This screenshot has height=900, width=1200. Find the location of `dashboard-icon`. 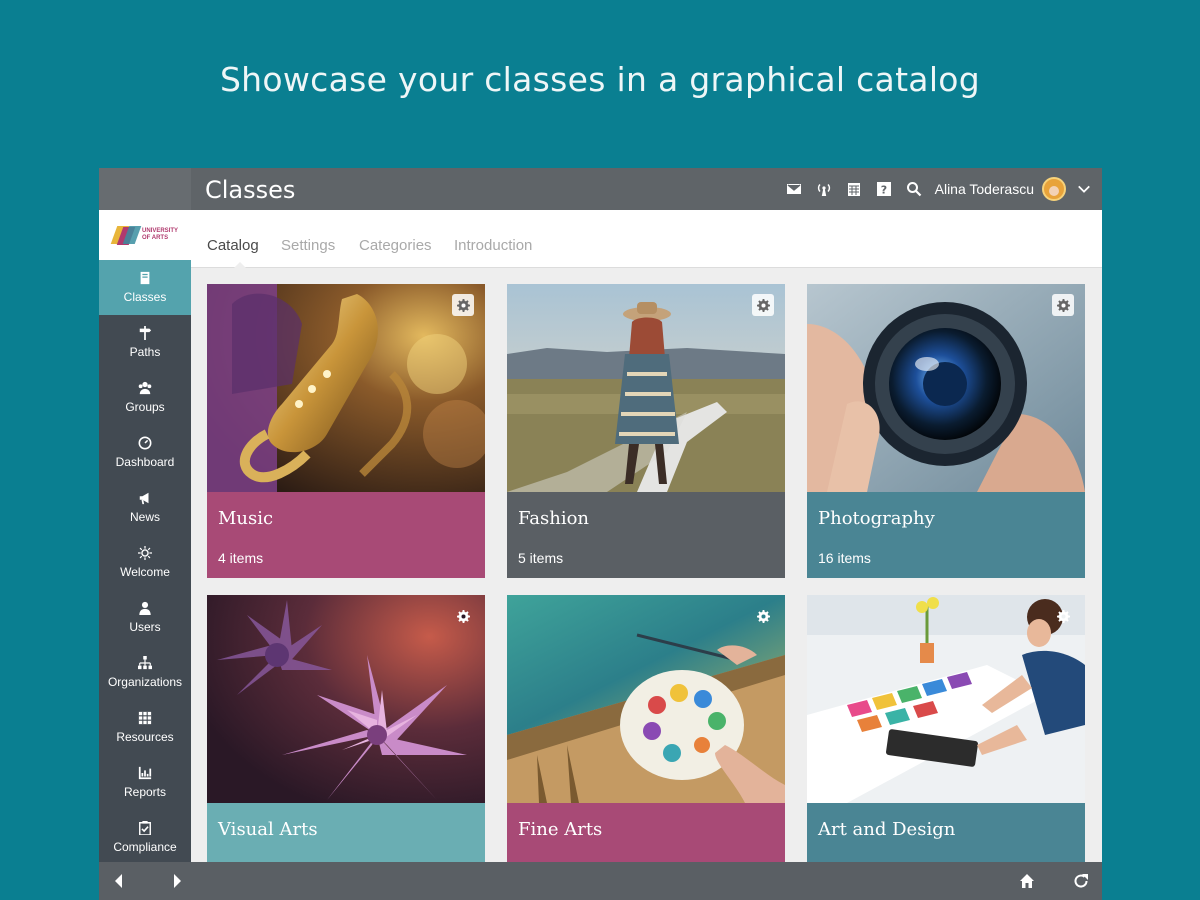

dashboard-icon is located at coordinates (145, 443).